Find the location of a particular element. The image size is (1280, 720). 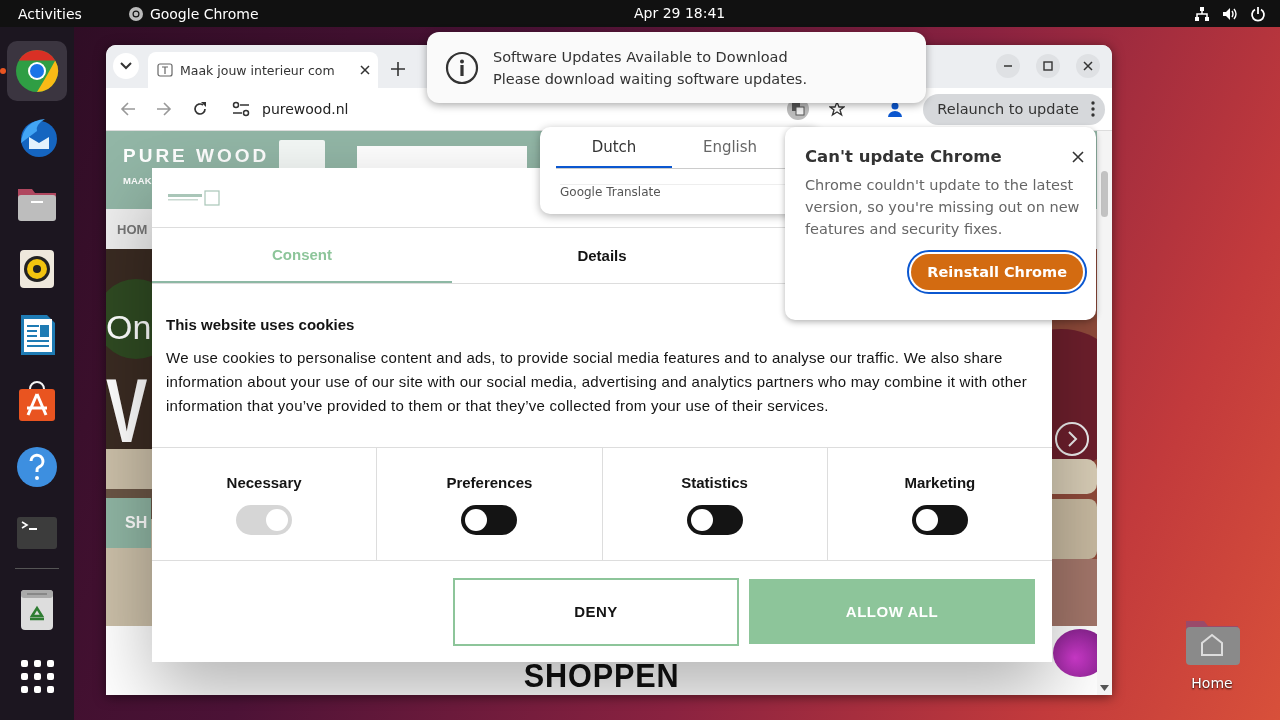

popup-title: Can't update Chrome is located at coordinates (903, 156).